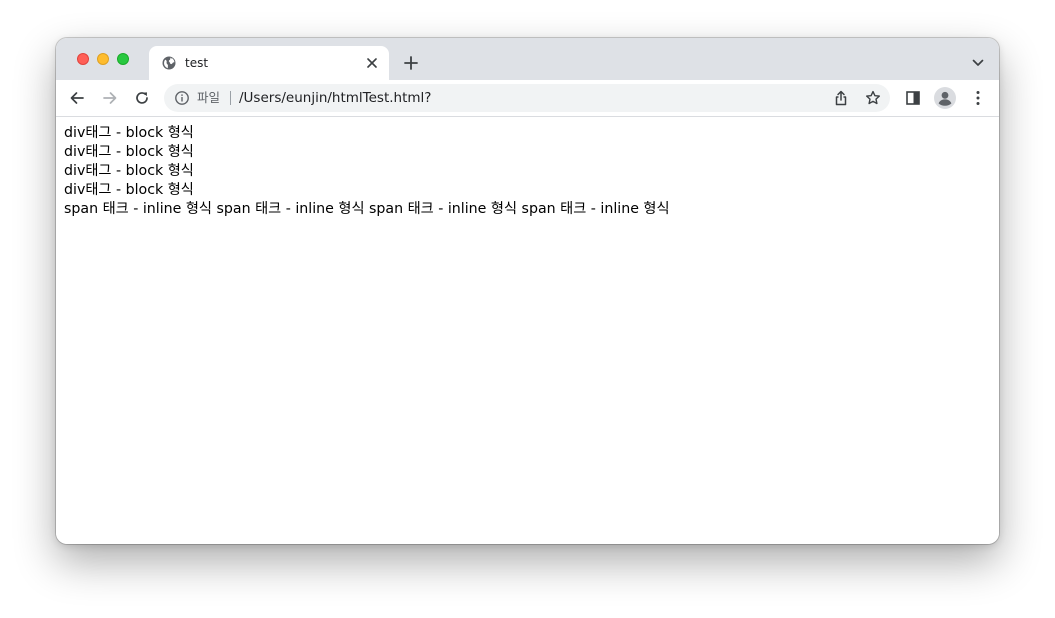 The image size is (1055, 618). What do you see at coordinates (83, 59) in the screenshot?
I see `close-window-button` at bounding box center [83, 59].